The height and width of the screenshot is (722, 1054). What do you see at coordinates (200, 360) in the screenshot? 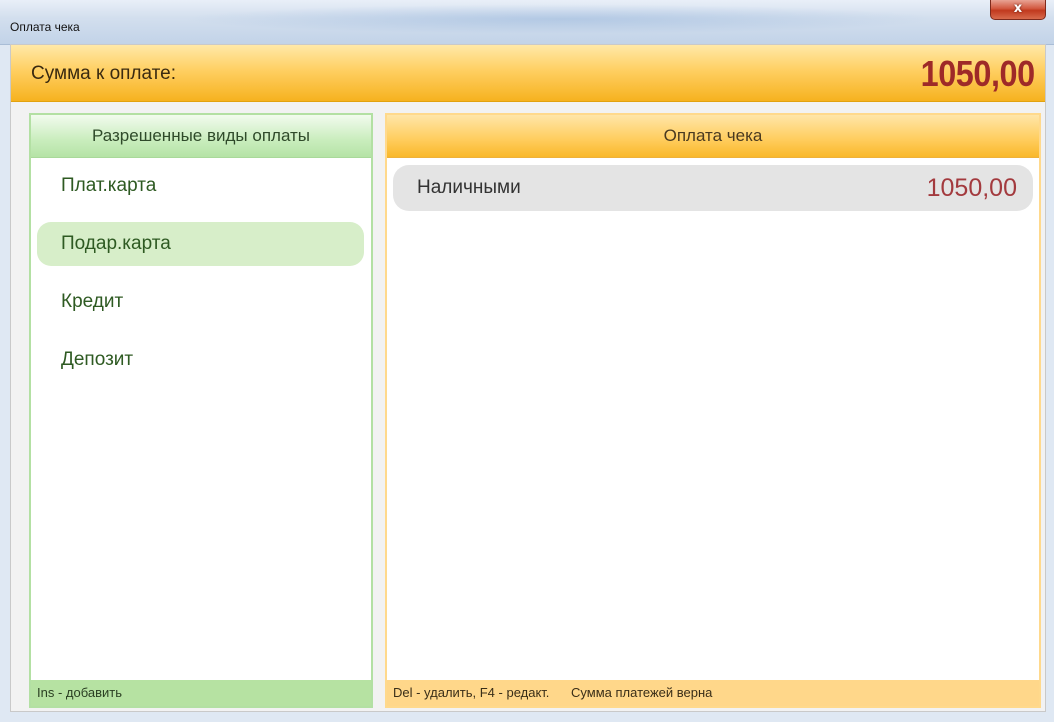
I see `payment-type-item-deposit: Депозит` at bounding box center [200, 360].